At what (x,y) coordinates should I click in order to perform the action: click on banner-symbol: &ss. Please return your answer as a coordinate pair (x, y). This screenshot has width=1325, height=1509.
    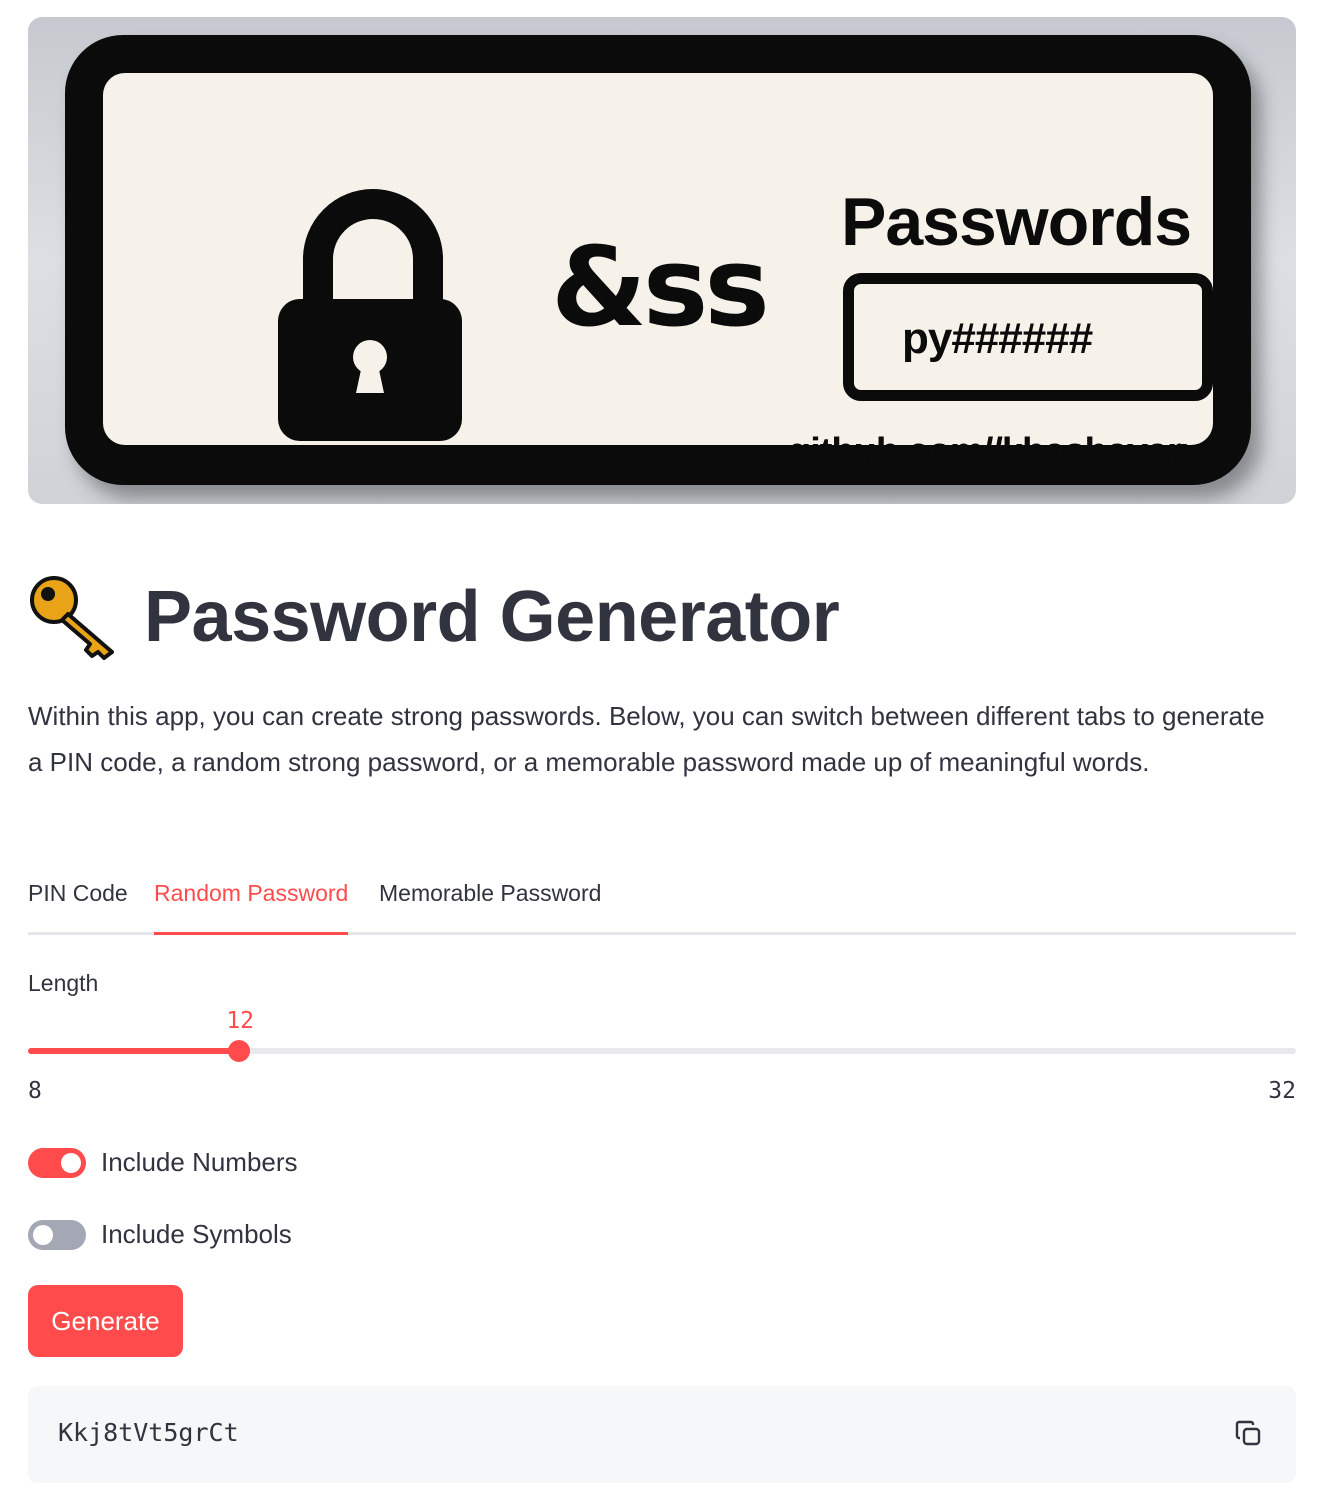
    Looking at the image, I should click on (660, 287).